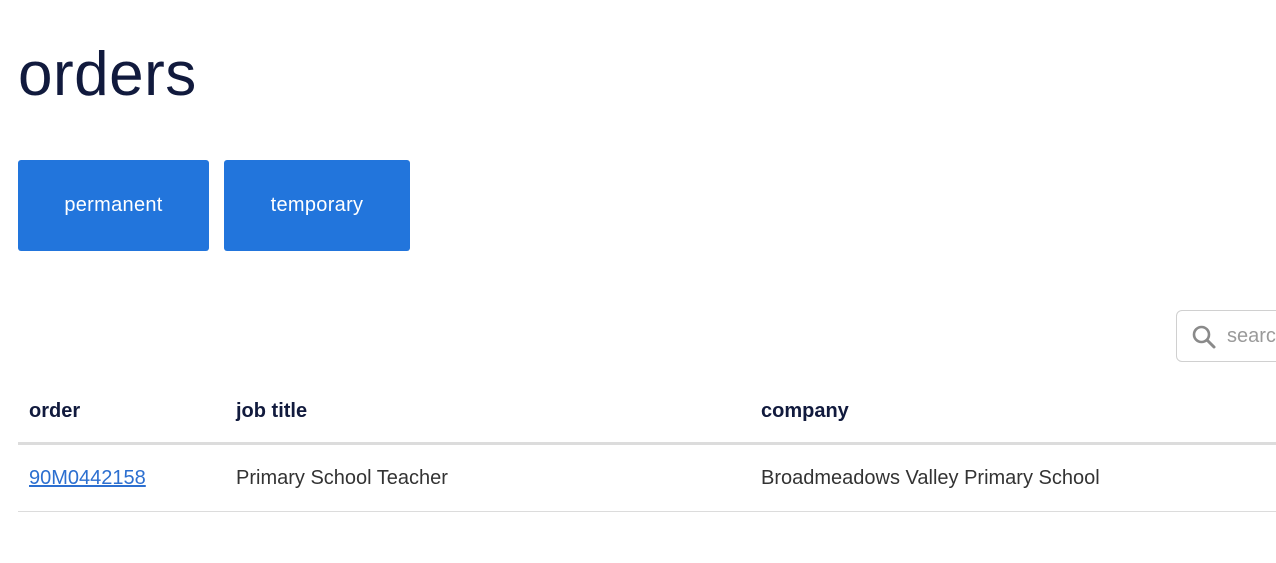  I want to click on table-header-row: order job title company, so click(647, 412).